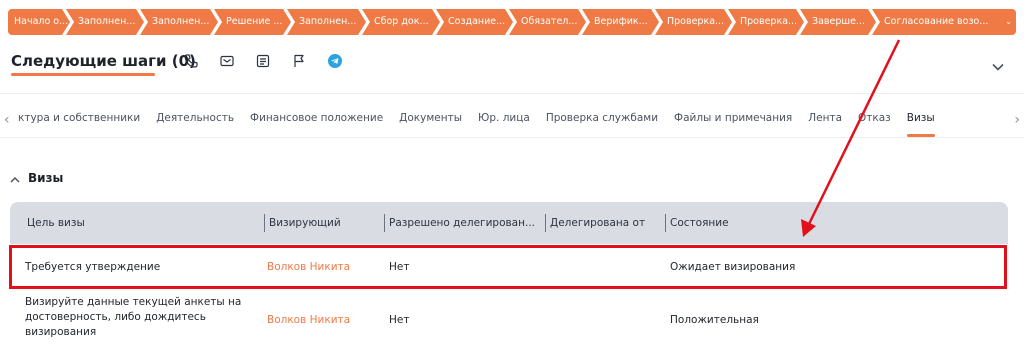 This screenshot has height=359, width=1024. What do you see at coordinates (46, 177) in the screenshot?
I see `section-title: Визы` at bounding box center [46, 177].